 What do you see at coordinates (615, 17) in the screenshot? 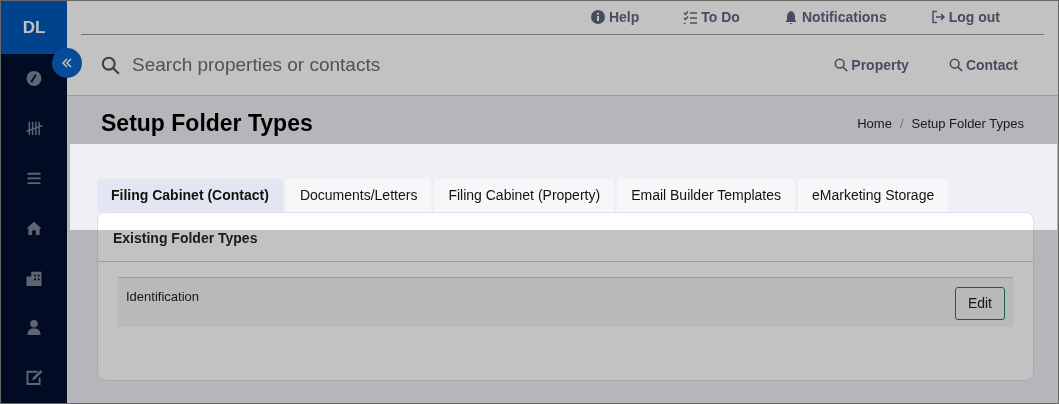
I see `header-link: Help` at bounding box center [615, 17].